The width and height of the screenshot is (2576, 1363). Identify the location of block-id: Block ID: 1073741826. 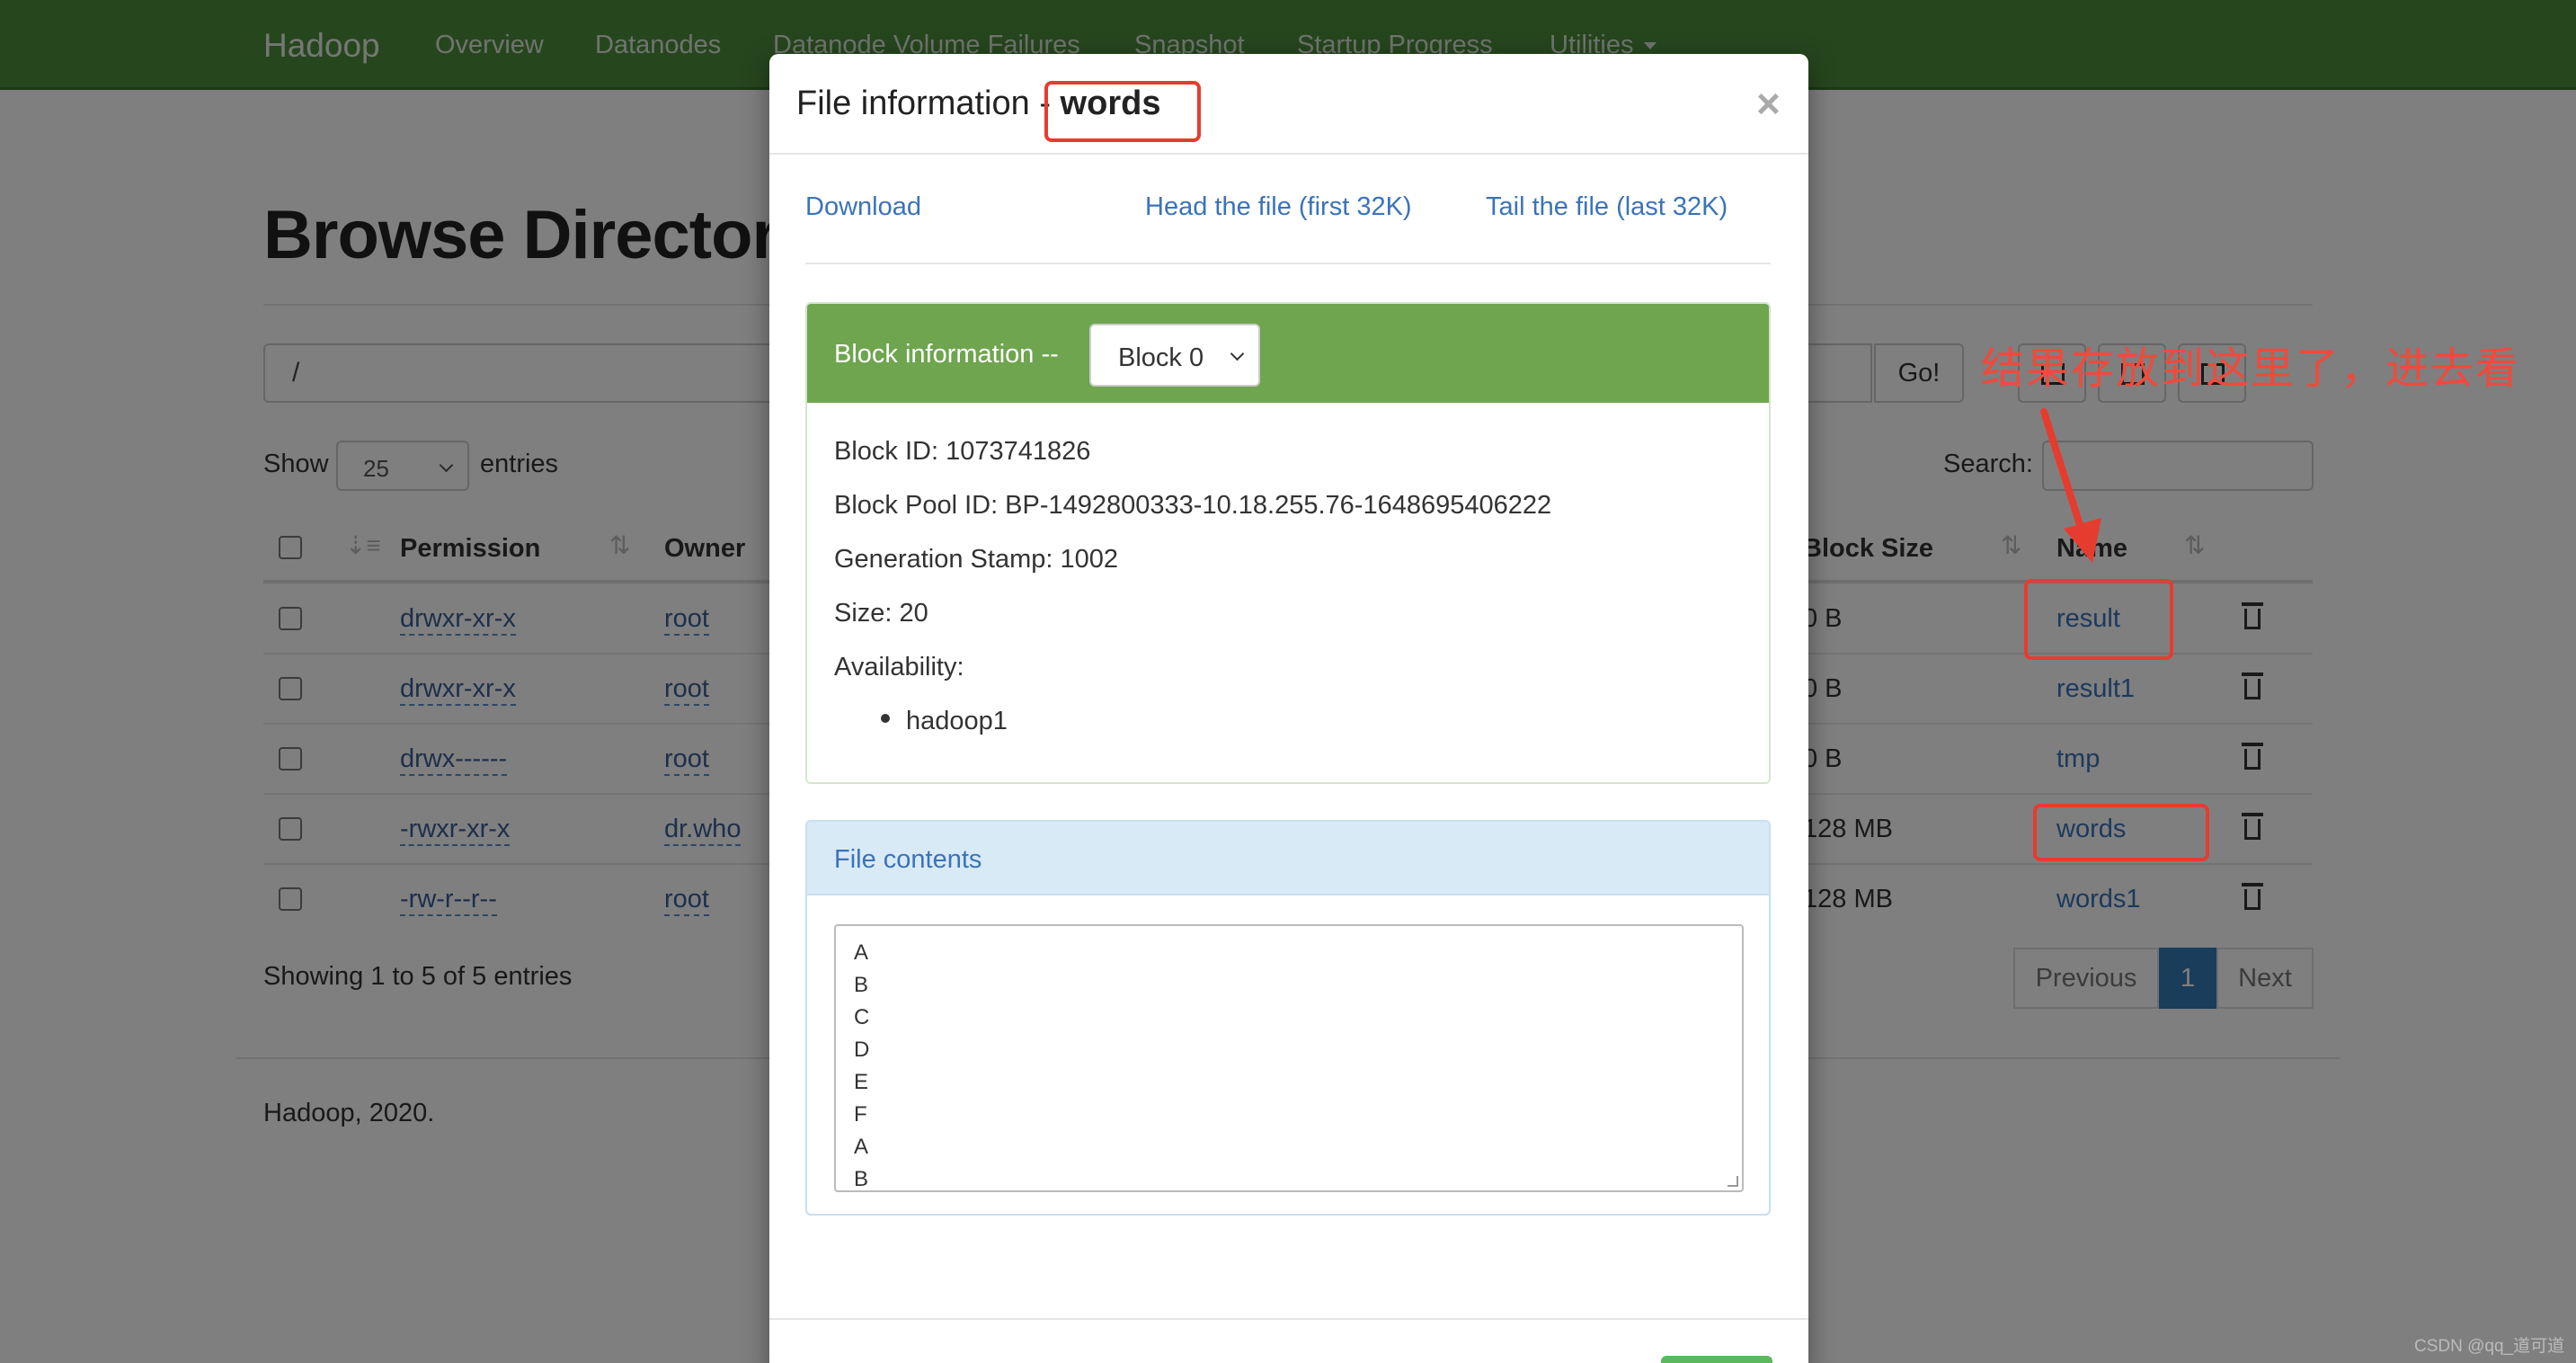
(962, 451).